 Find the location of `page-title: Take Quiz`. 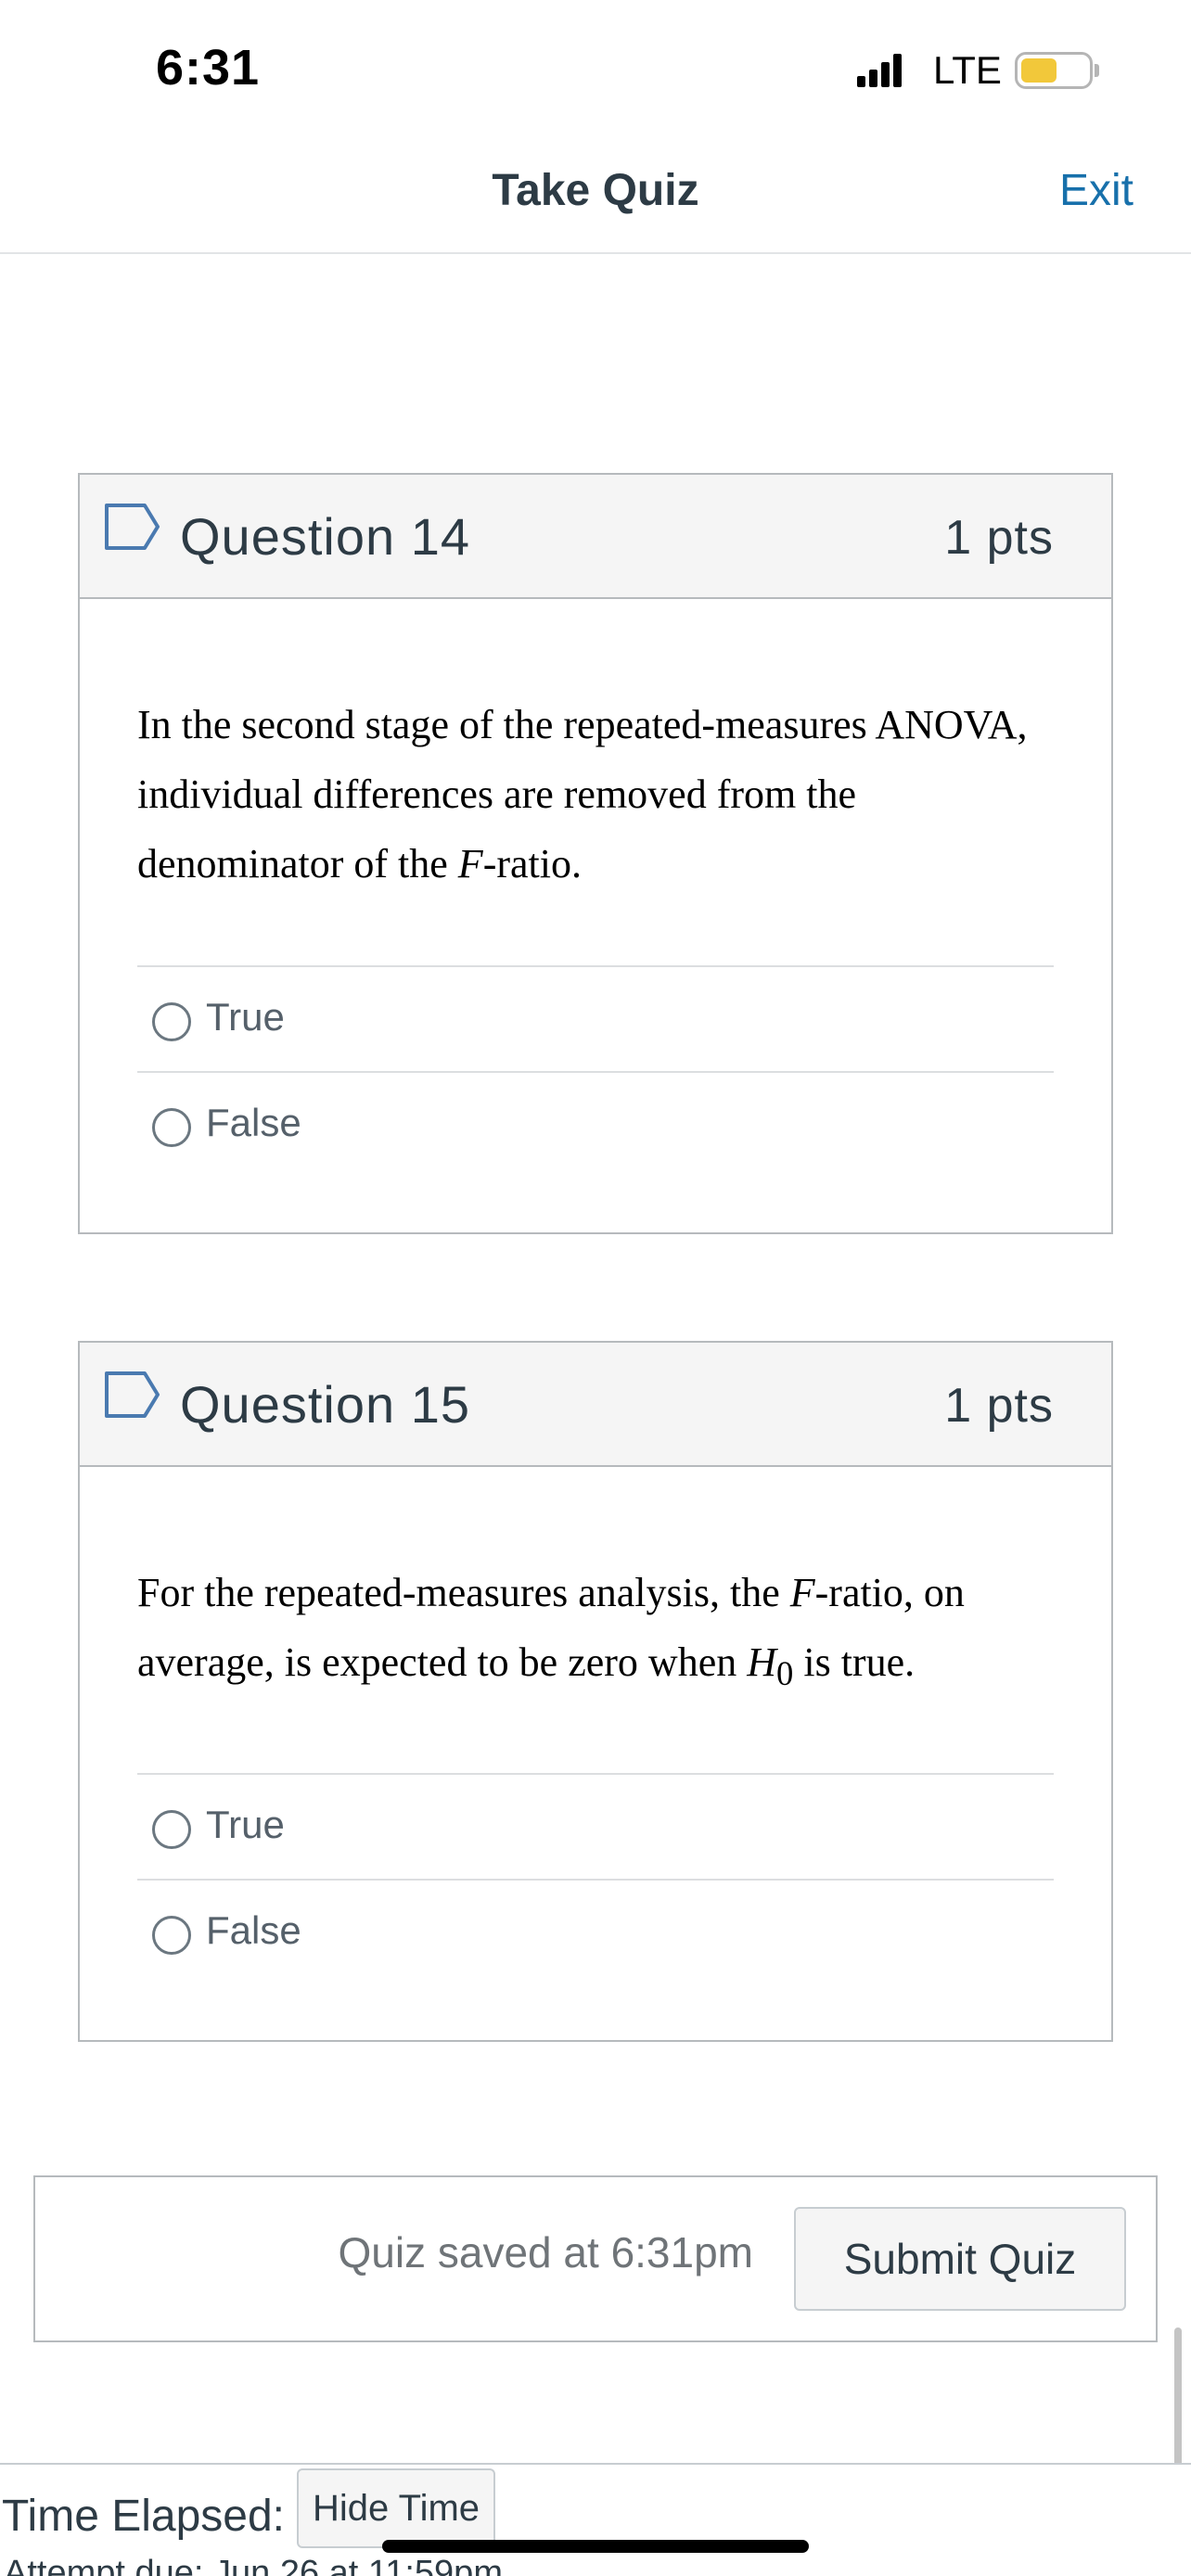

page-title: Take Quiz is located at coordinates (595, 191).